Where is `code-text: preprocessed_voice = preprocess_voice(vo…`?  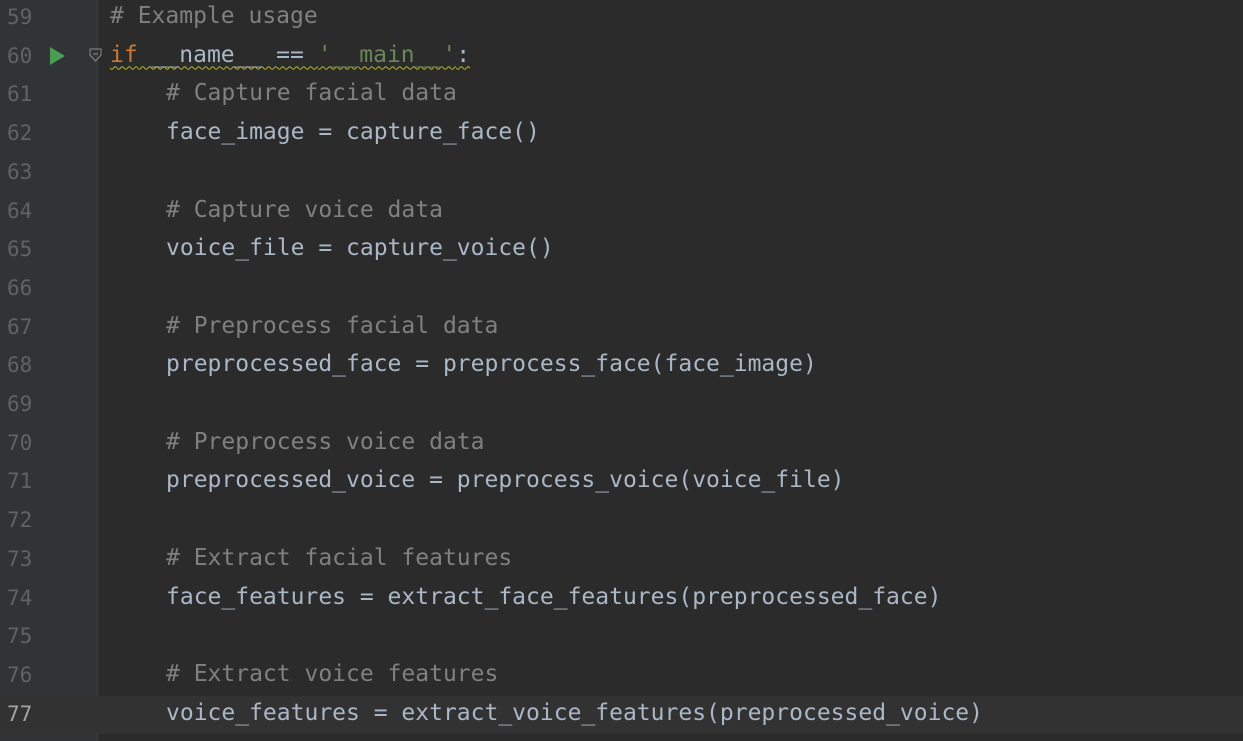
code-text: preprocessed_voice = preprocess_voice(vo… is located at coordinates (505, 482).